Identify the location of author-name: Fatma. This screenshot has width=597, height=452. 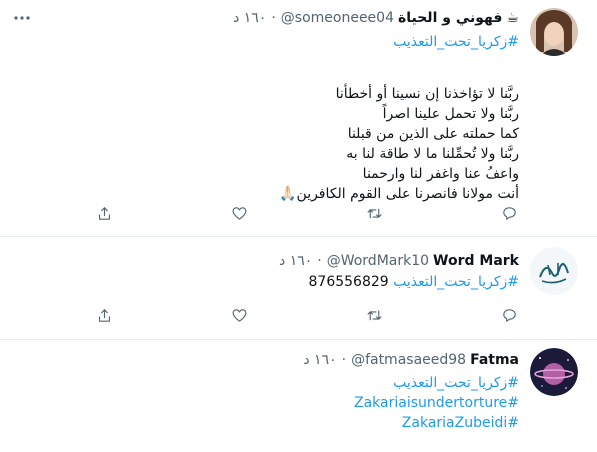
(494, 360).